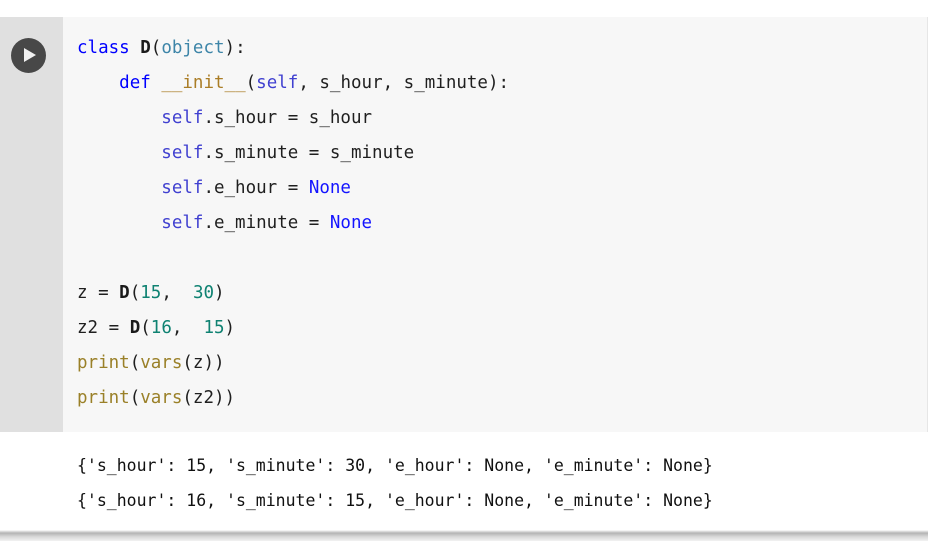 The image size is (928, 541). Describe the element at coordinates (109, 48) in the screenshot. I see `code-token: class` at that location.